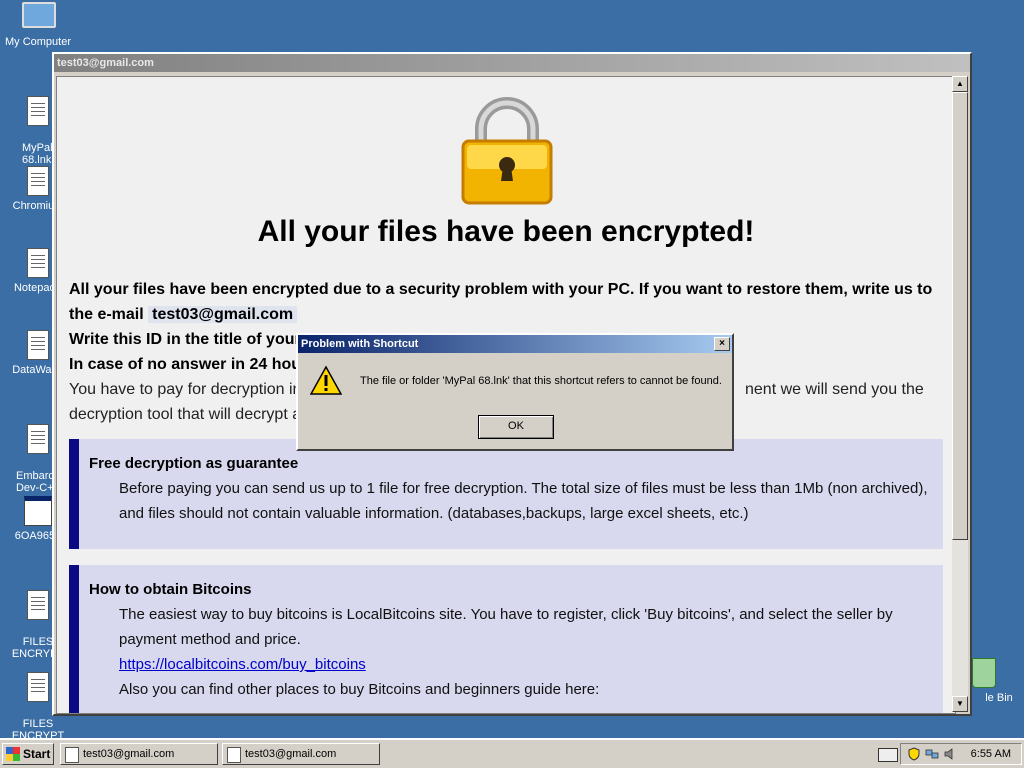 This screenshot has width=1024, height=768. I want to click on clock: 6:55 AM, so click(991, 754).